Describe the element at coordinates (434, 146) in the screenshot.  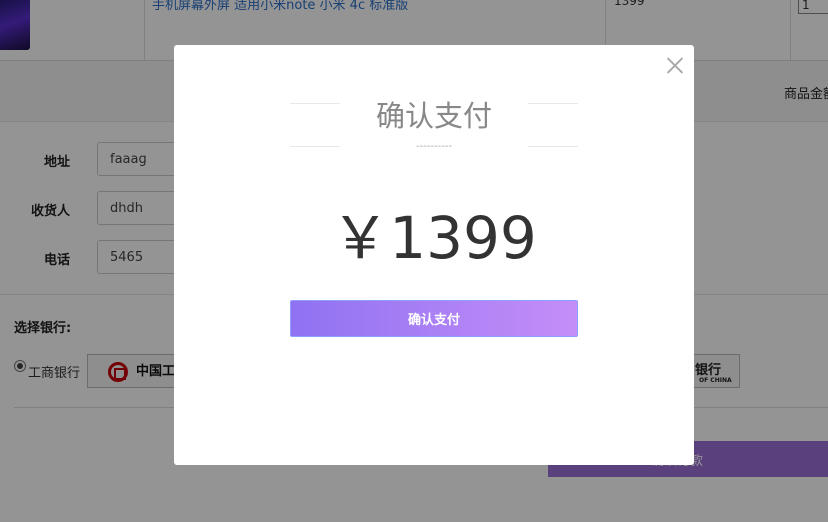
I see `title-dashes: ----------` at that location.